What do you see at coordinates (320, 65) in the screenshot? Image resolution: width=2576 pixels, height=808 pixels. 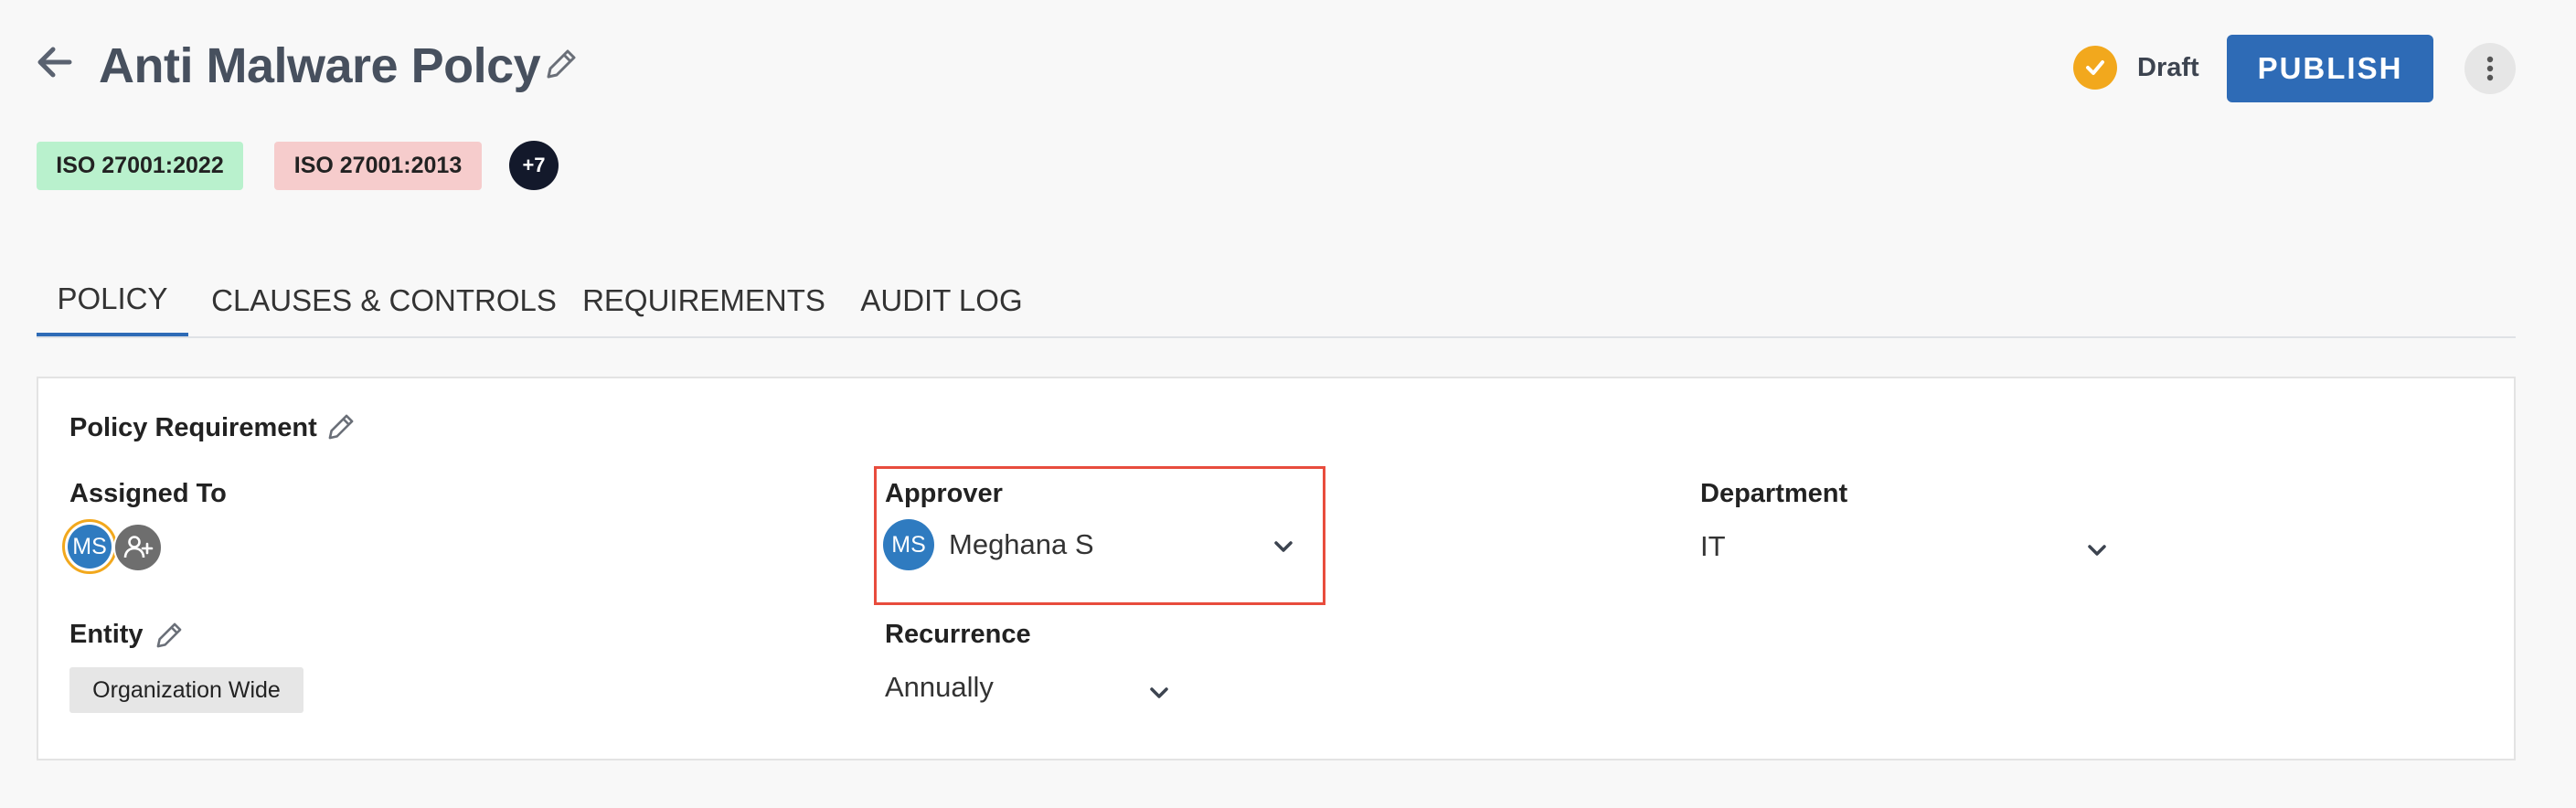 I see `page-title: Anti Malware Polcy` at bounding box center [320, 65].